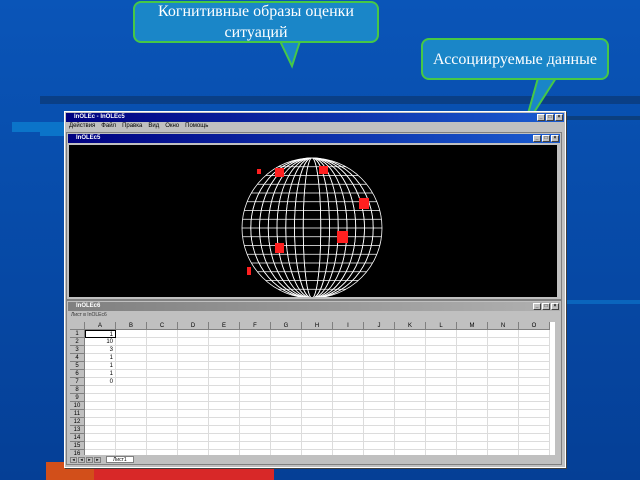 The image size is (640, 480). I want to click on sphere-marker, so click(364, 203).